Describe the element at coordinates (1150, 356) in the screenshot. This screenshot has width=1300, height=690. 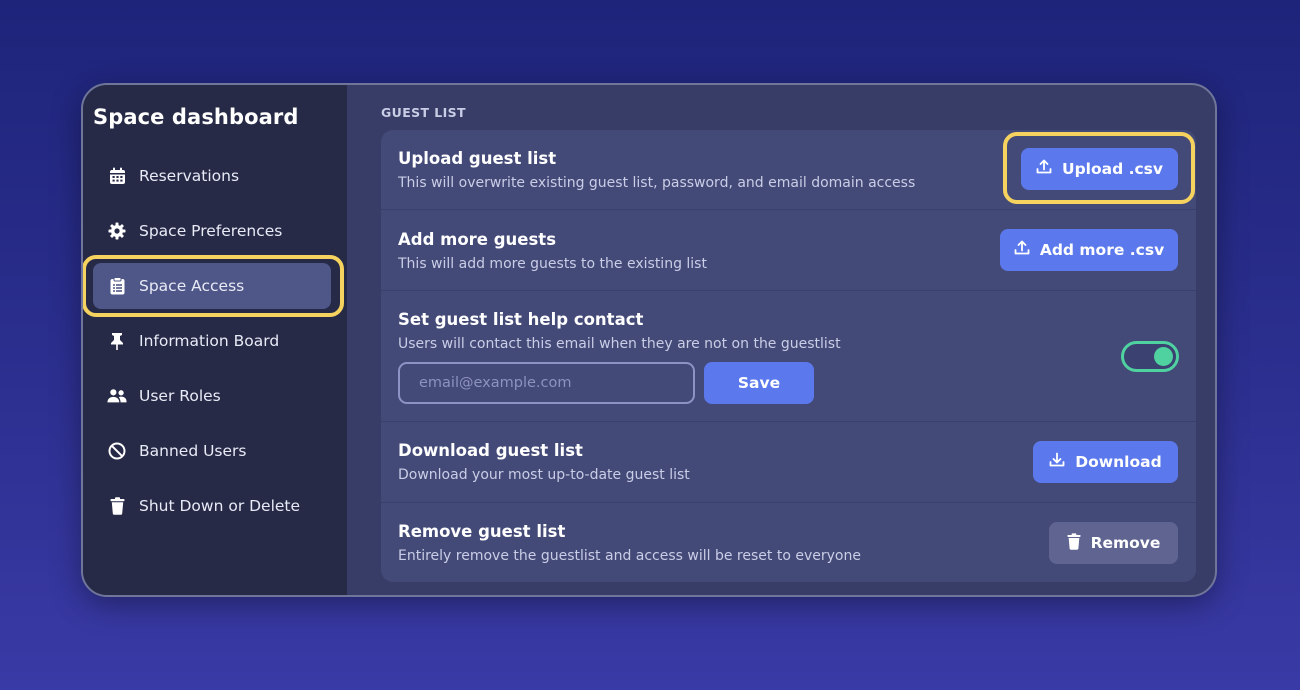
I see `help-contact-toggle` at that location.